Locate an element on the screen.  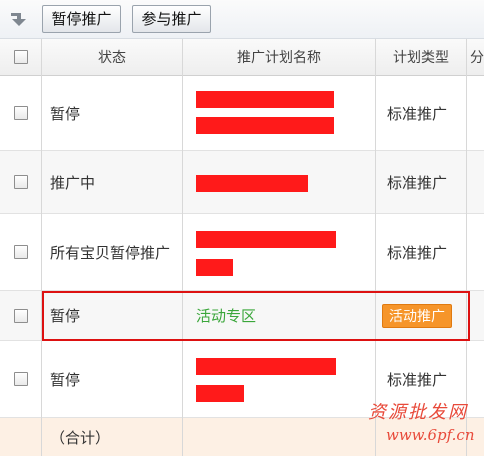
watermark-title: 资源批发网 is located at coordinates (418, 412).